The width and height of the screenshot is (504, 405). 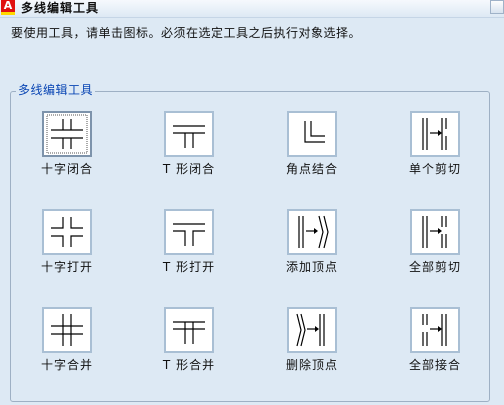 I want to click on tool-closed-cross: 十字闭合, so click(x=67, y=151).